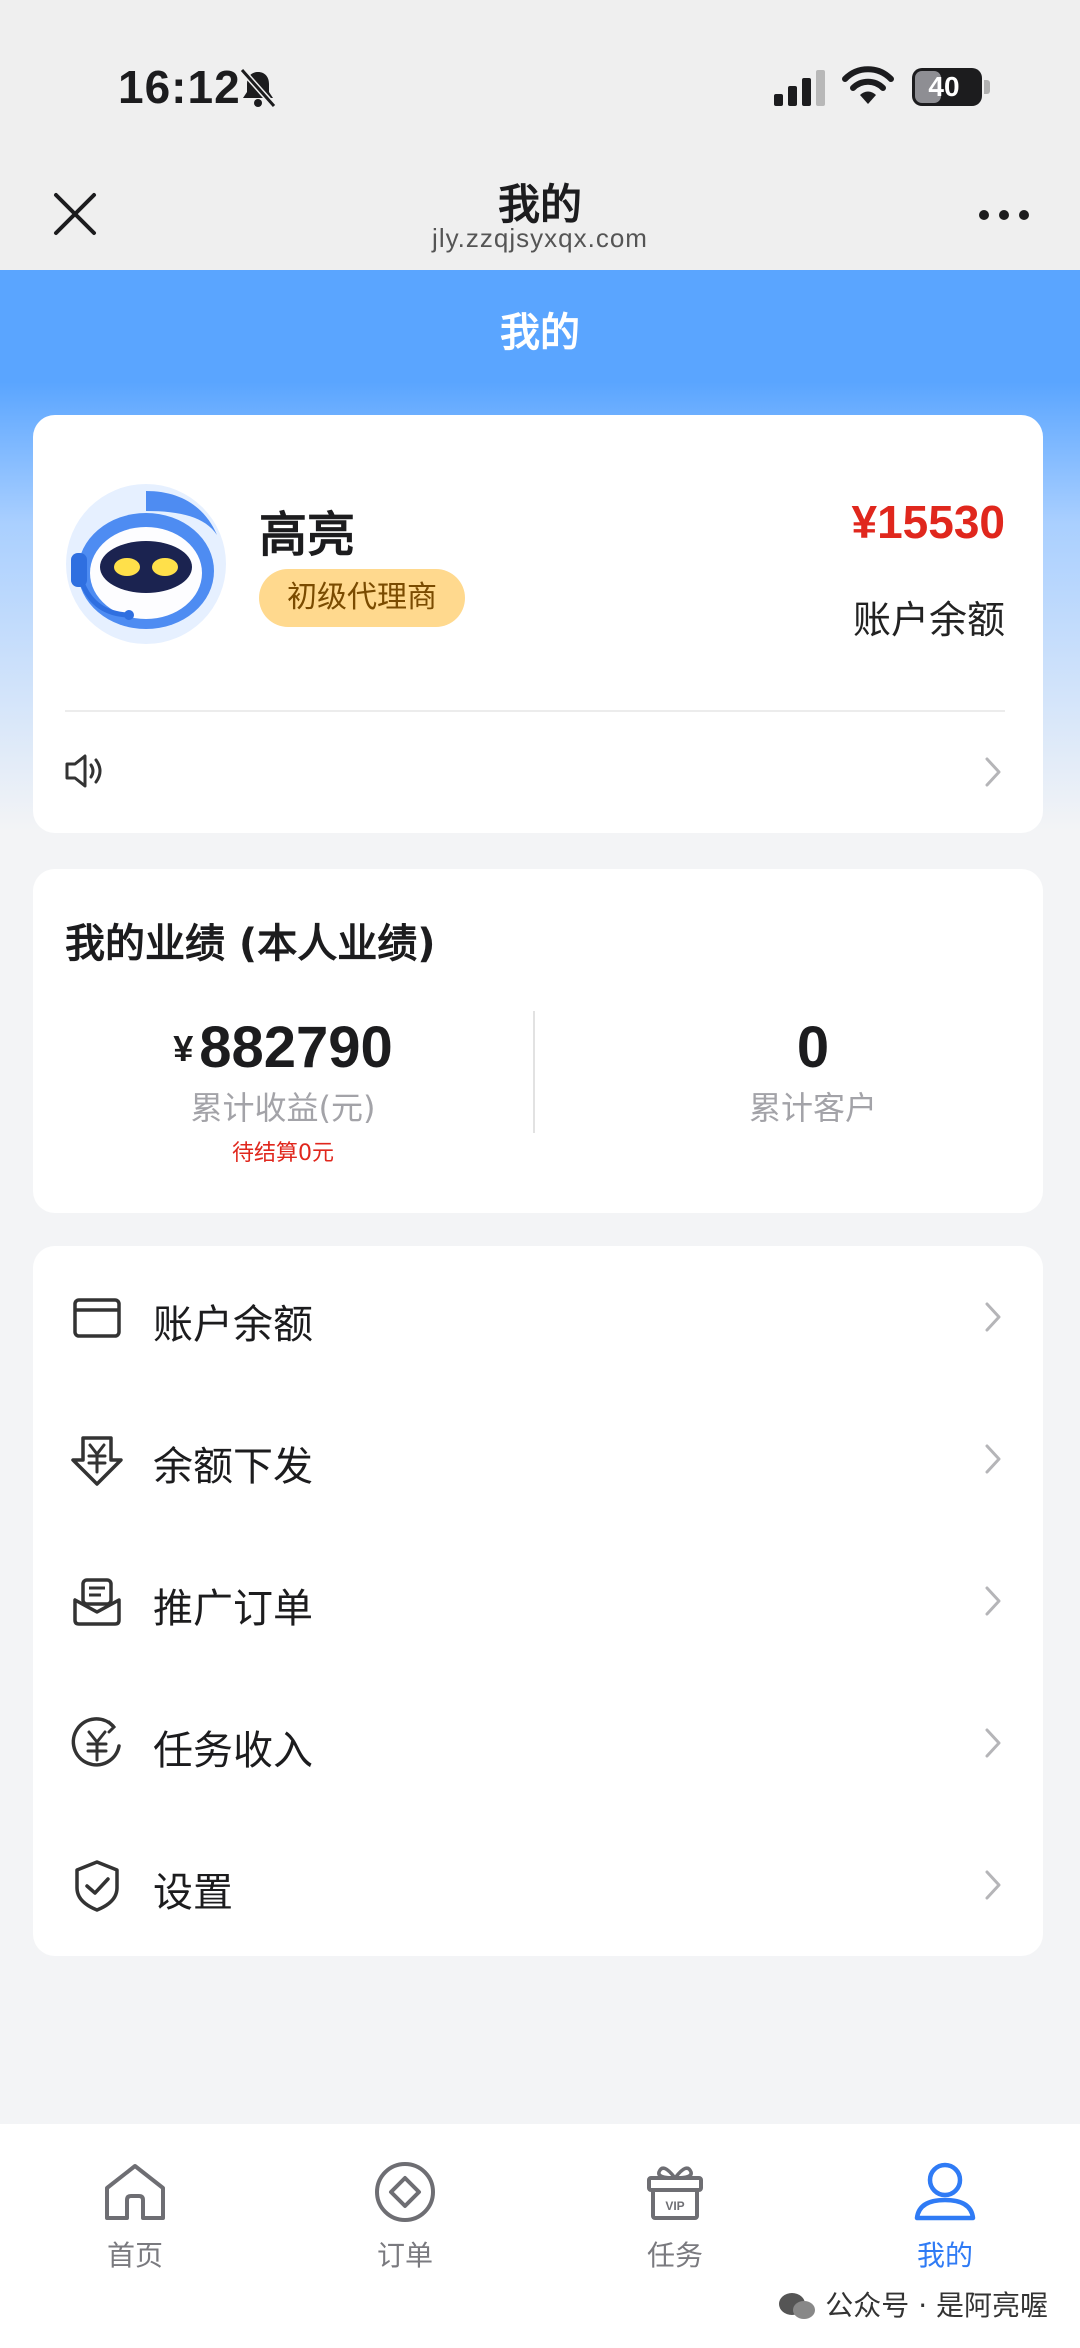 The width and height of the screenshot is (1080, 2348). What do you see at coordinates (283, 1108) in the screenshot?
I see `earnings-label: 累计收益(元)` at bounding box center [283, 1108].